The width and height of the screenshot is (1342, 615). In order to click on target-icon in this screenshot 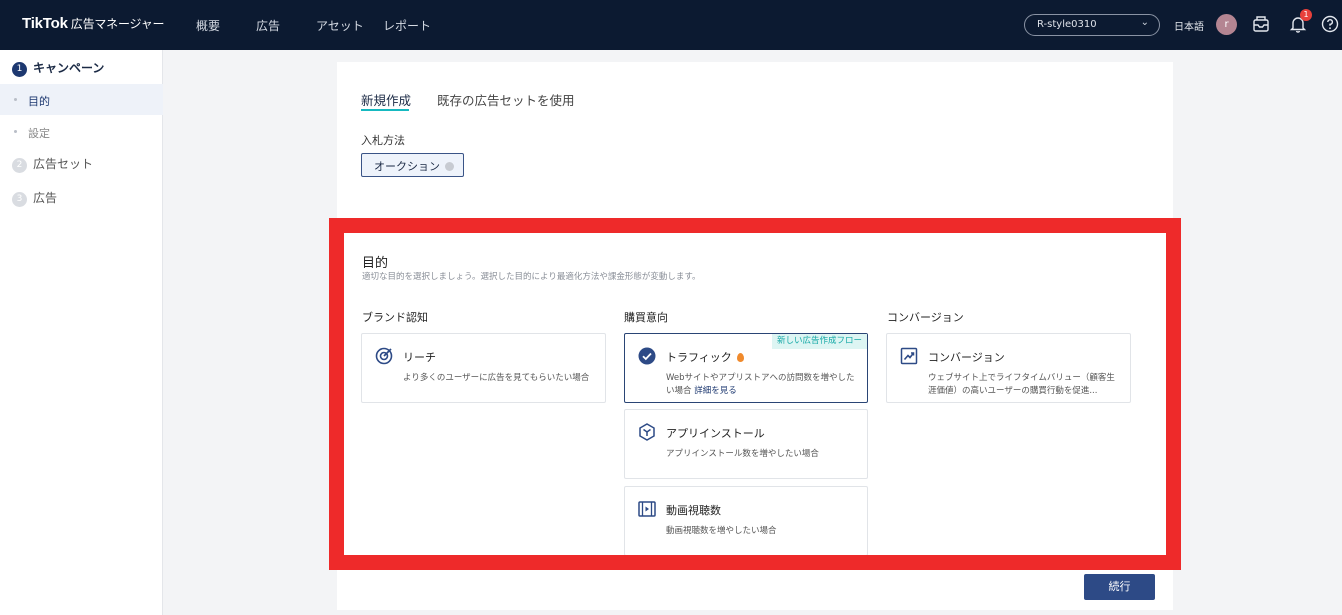, I will do `click(384, 356)`.